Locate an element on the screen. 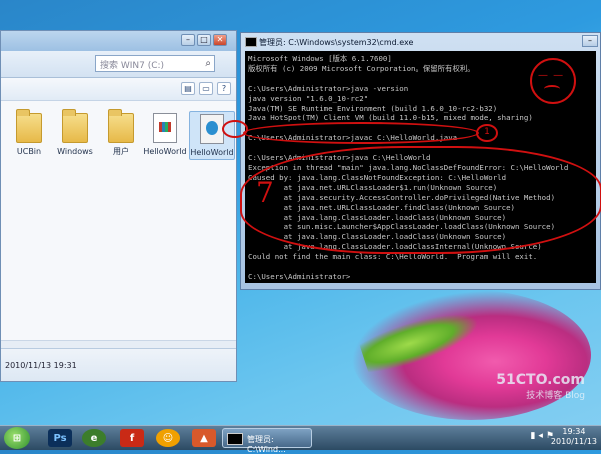  item-label: 用户 is located at coordinates (121, 151).